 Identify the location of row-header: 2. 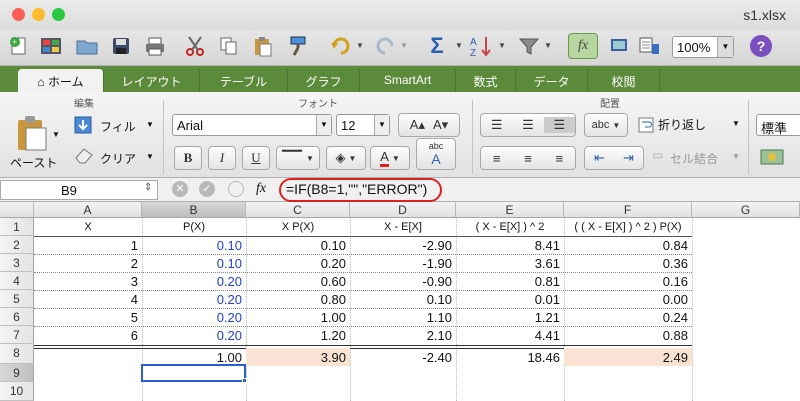
(17, 245).